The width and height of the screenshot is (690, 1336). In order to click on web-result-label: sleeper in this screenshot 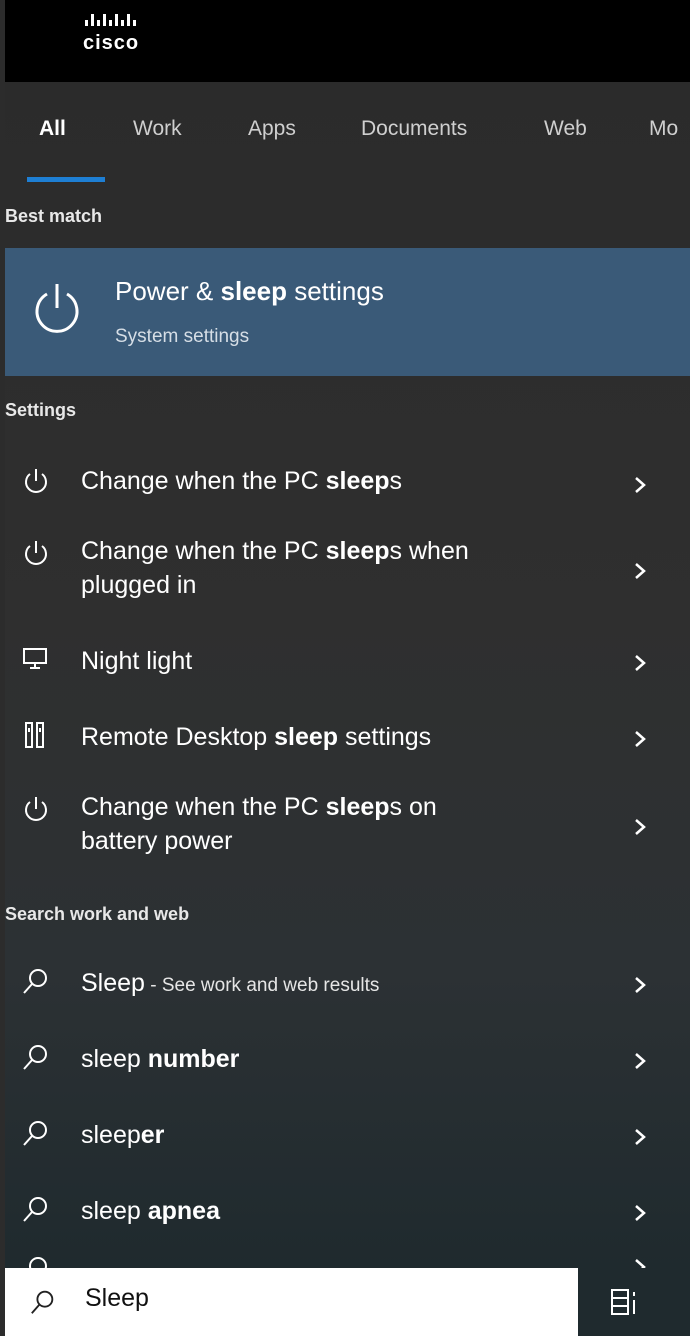, I will do `click(123, 1135)`.